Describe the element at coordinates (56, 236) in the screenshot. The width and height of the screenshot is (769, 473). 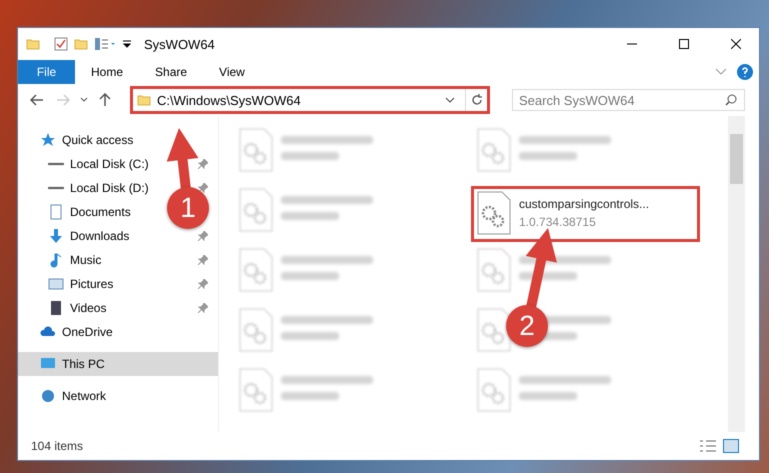
I see `download-icon` at that location.